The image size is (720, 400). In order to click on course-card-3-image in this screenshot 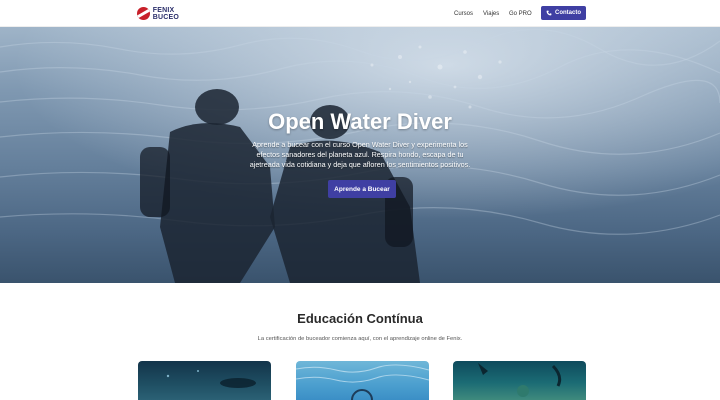, I will do `click(520, 380)`.